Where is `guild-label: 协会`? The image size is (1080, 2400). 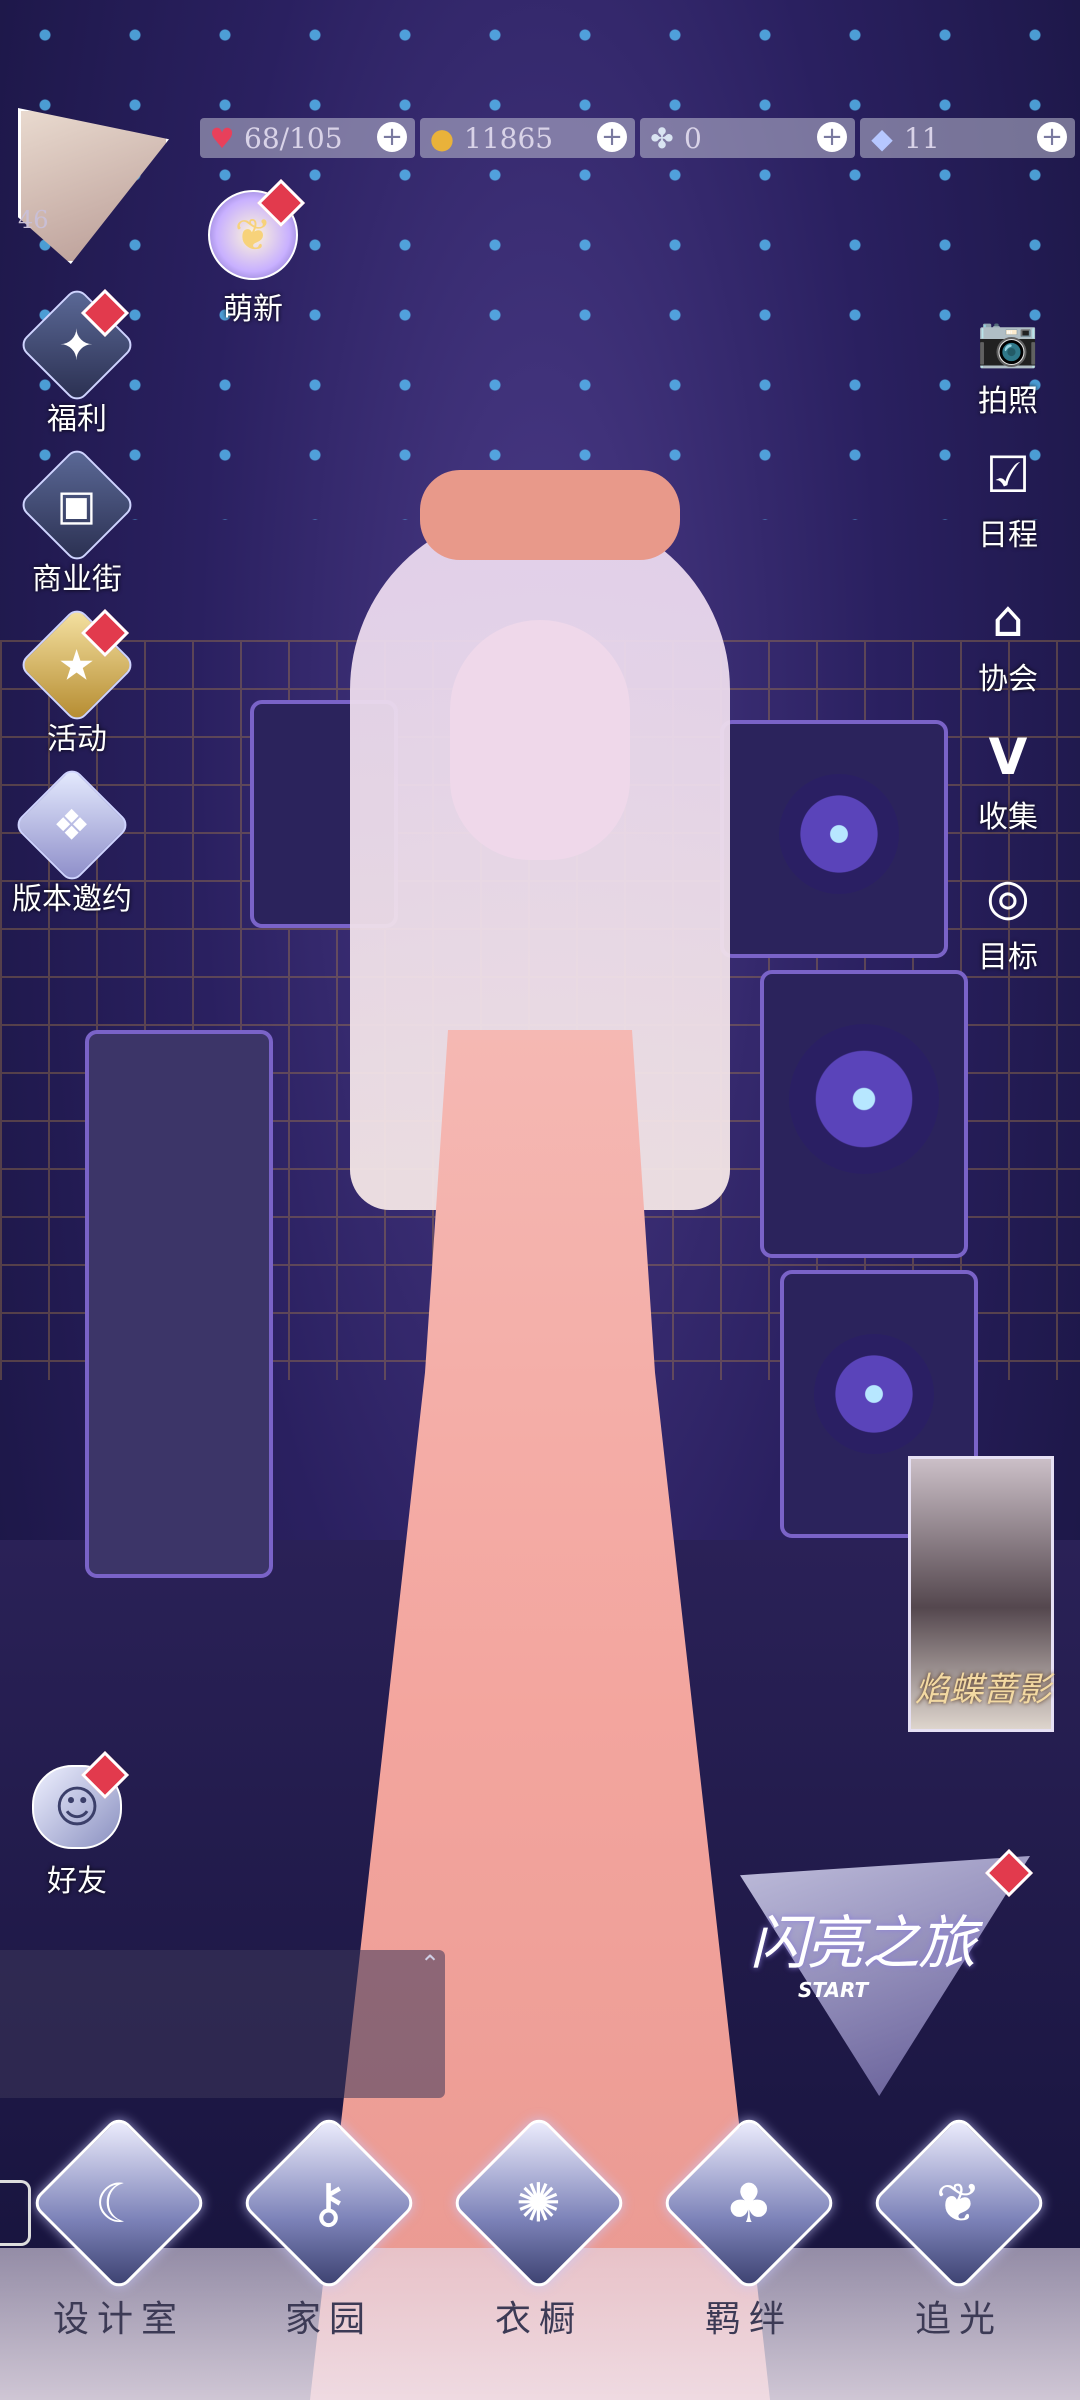
guild-label: 协会 is located at coordinates (1008, 679).